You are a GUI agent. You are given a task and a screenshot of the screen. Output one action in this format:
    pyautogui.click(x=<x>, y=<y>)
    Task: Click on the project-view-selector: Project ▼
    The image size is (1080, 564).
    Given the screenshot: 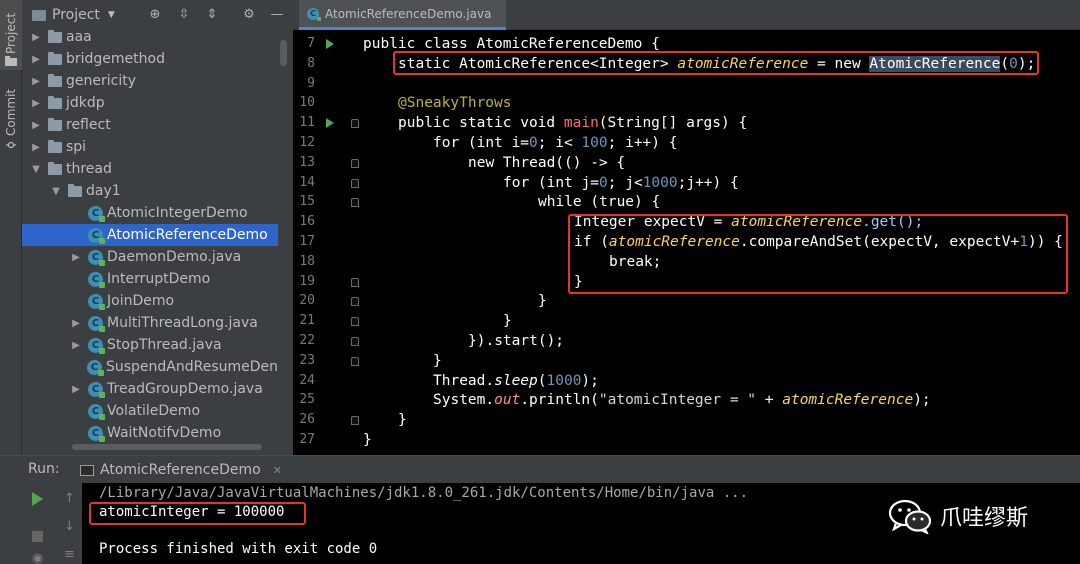 What is the action you would take?
    pyautogui.click(x=73, y=15)
    